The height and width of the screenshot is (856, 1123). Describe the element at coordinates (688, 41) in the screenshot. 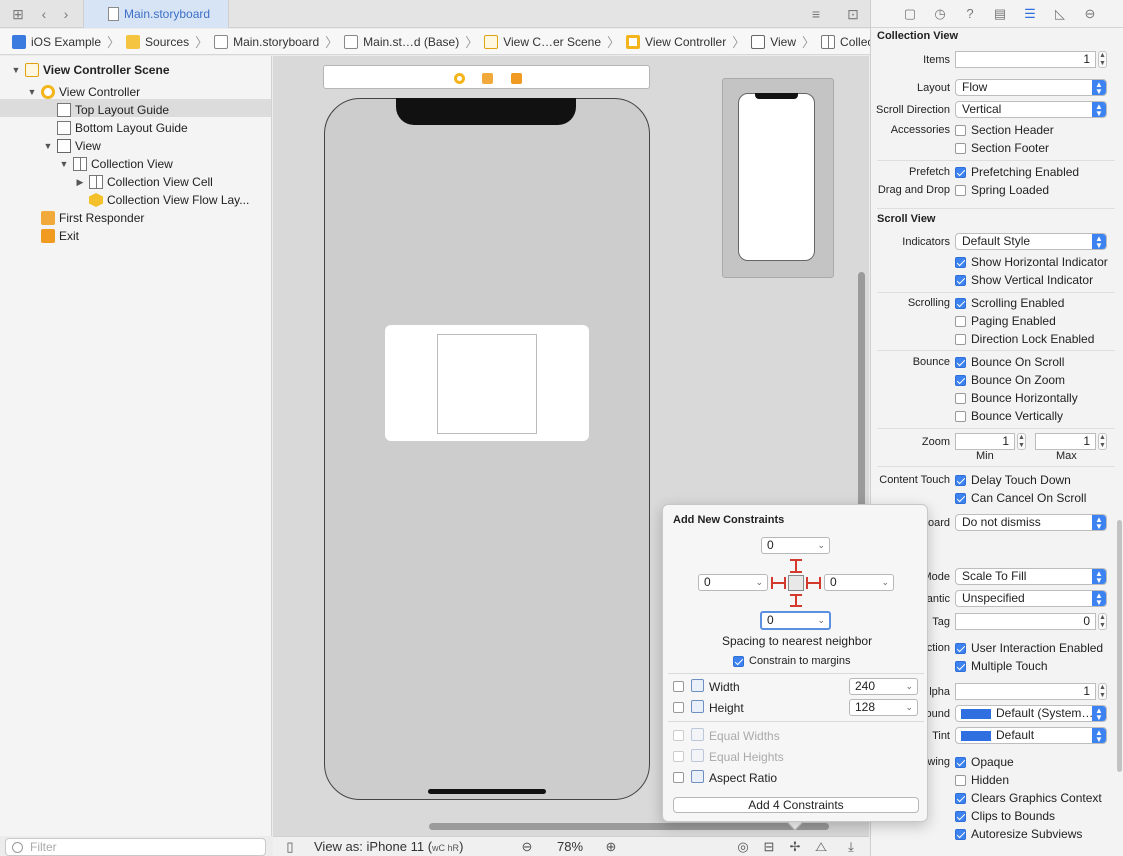

I see `breadcrumb-view-controller: View Controller 〉` at that location.